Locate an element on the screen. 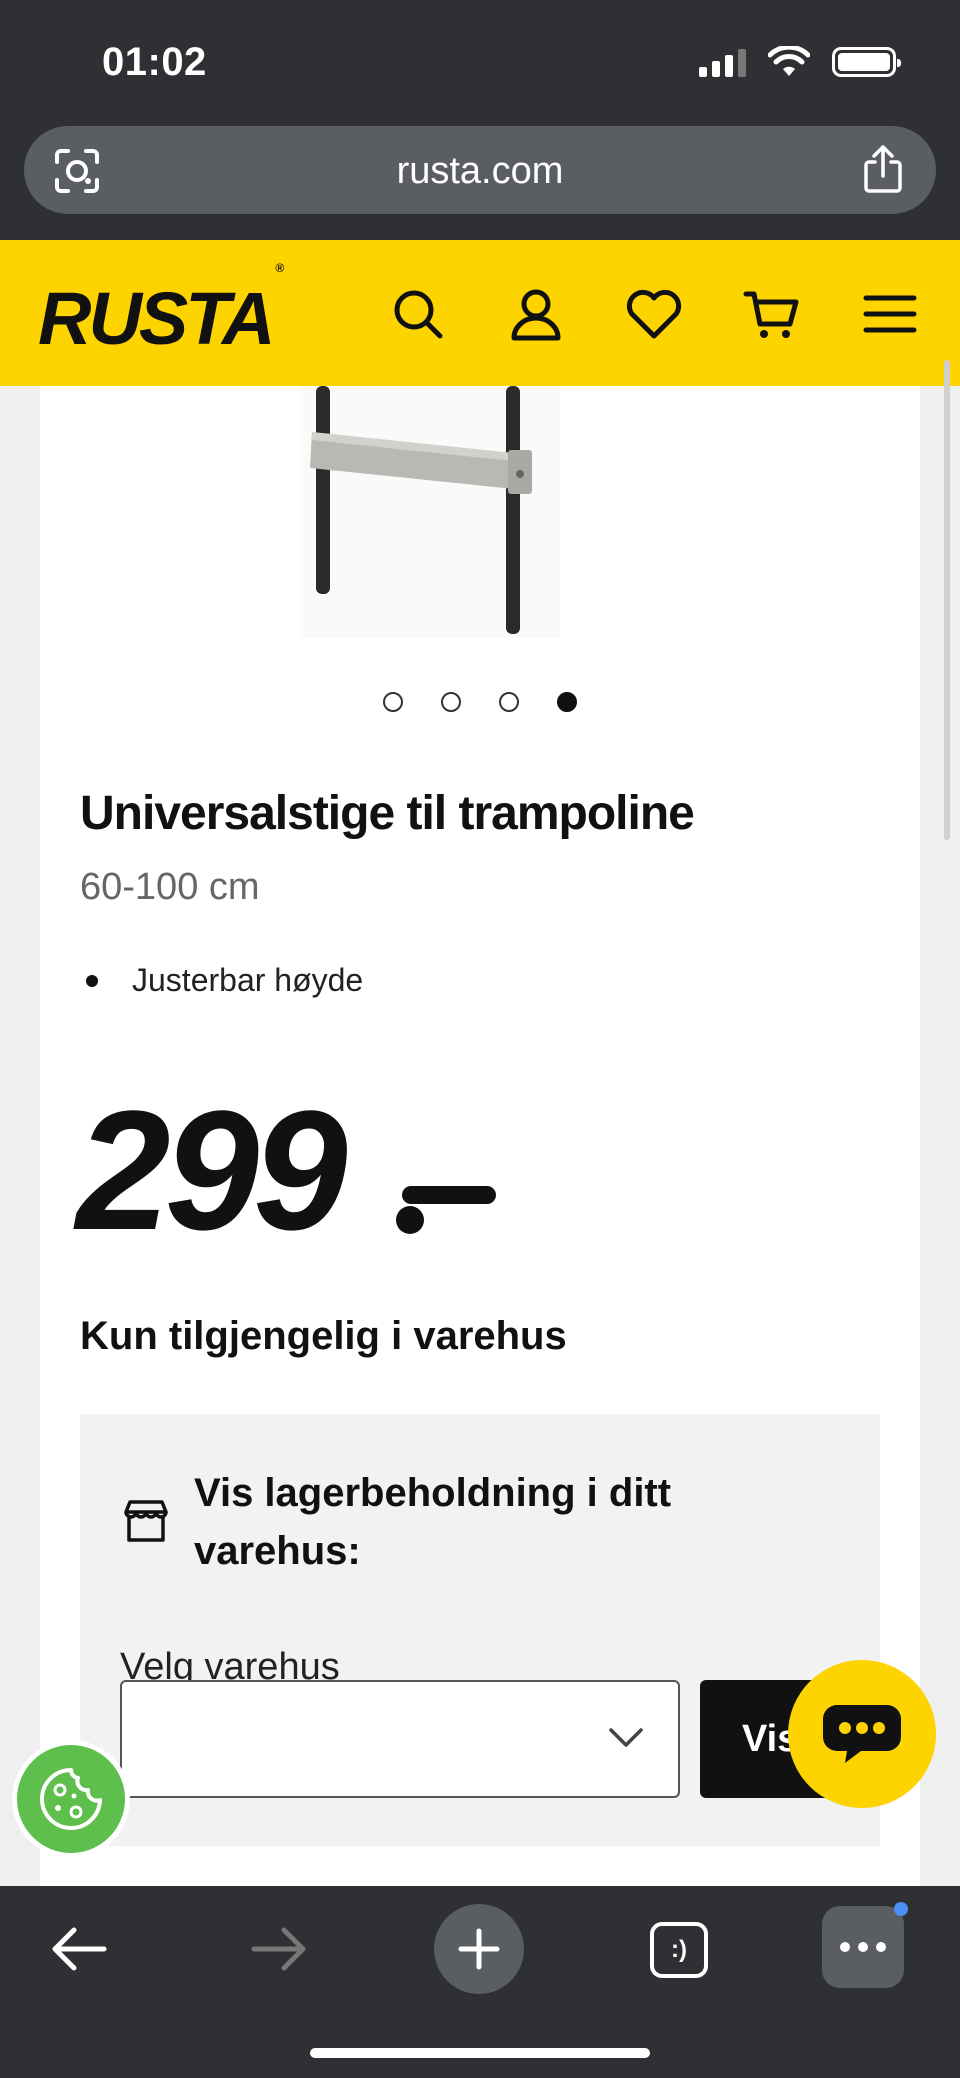  search-icon is located at coordinates (418, 314).